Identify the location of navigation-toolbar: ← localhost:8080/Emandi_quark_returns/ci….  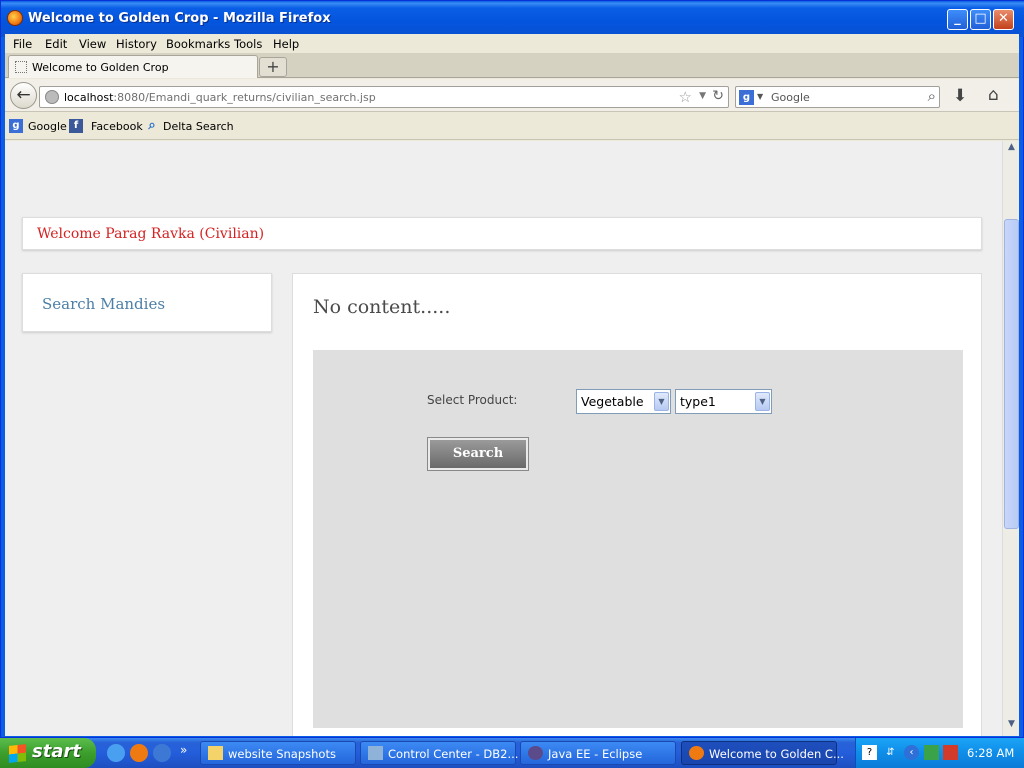
(512, 95).